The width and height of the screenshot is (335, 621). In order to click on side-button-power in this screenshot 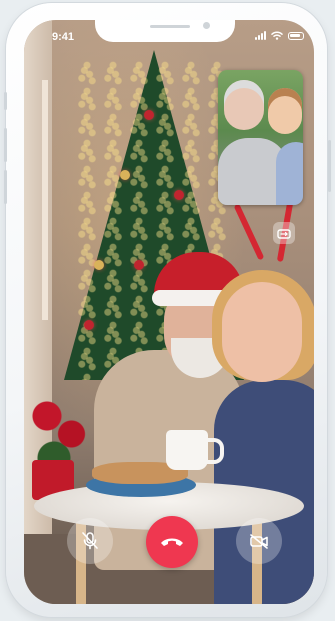, I will do `click(329, 166)`.